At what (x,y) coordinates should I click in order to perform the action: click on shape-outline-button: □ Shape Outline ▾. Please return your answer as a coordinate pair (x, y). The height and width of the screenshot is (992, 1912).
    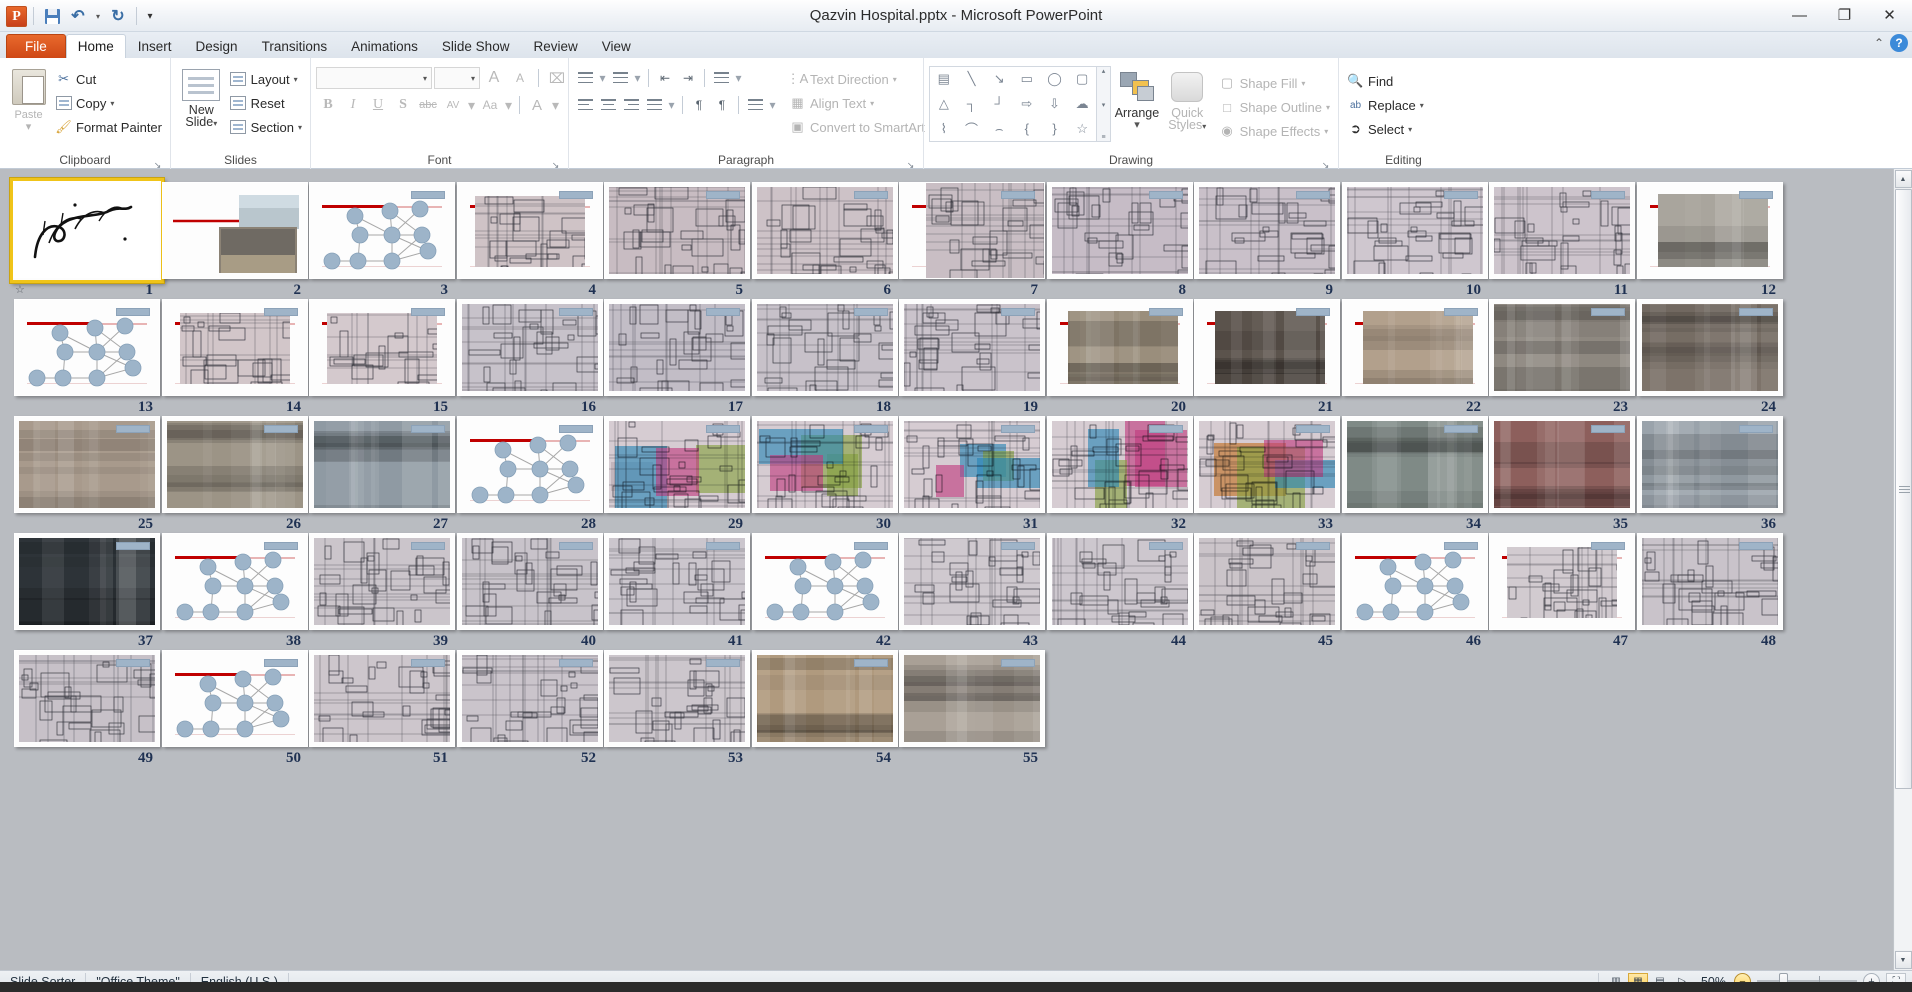
    Looking at the image, I should click on (1274, 107).